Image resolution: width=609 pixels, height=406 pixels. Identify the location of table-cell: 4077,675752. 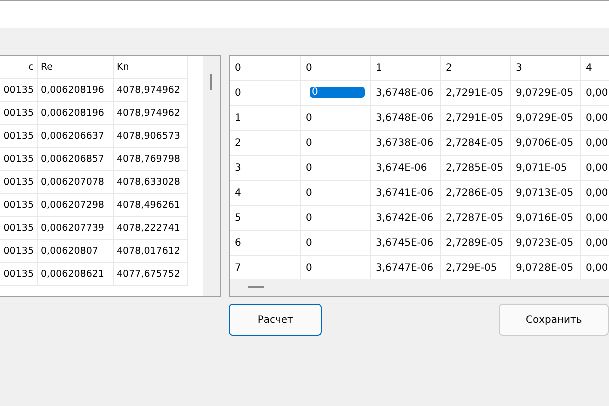
(151, 274).